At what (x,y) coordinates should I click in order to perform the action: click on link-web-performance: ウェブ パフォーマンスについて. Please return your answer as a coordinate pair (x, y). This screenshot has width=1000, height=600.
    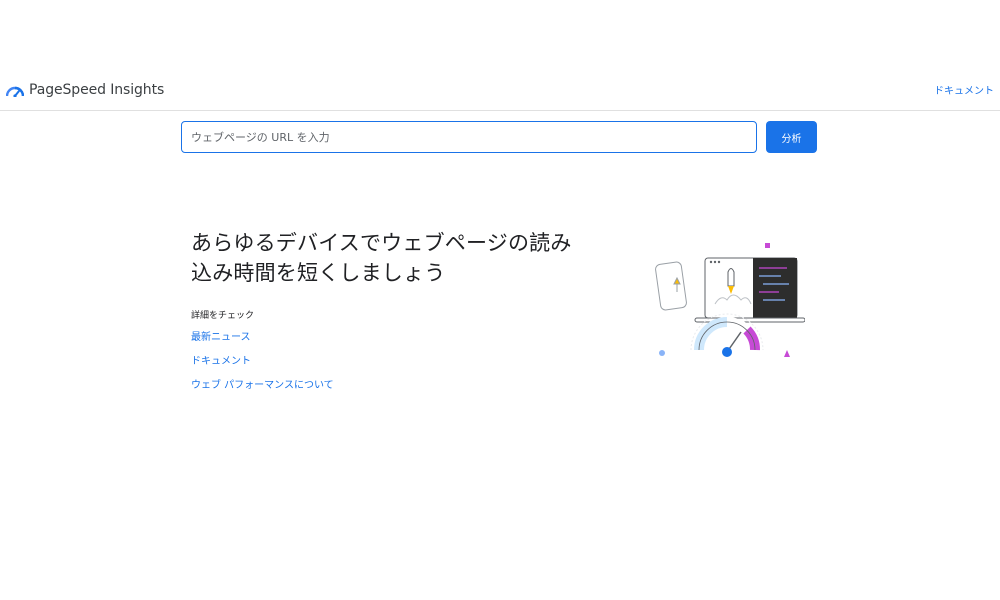
    Looking at the image, I should click on (262, 385).